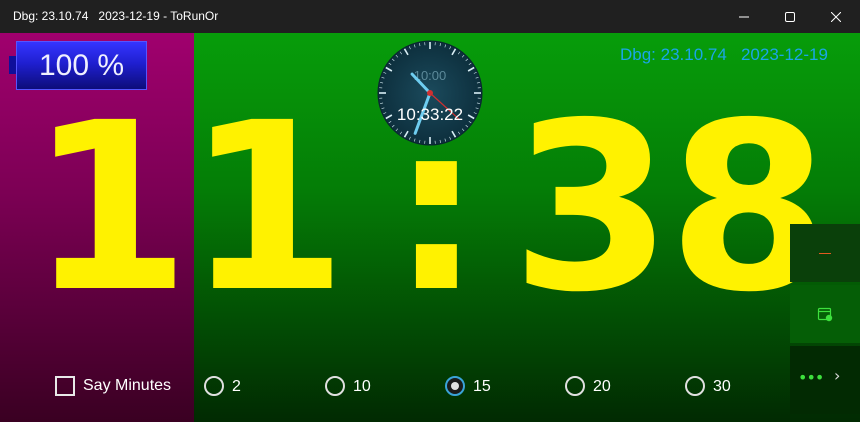  Describe the element at coordinates (116, 16) in the screenshot. I see `window-title: Dbg: 23.10.74 2023-12-19 - ToRunOr` at that location.